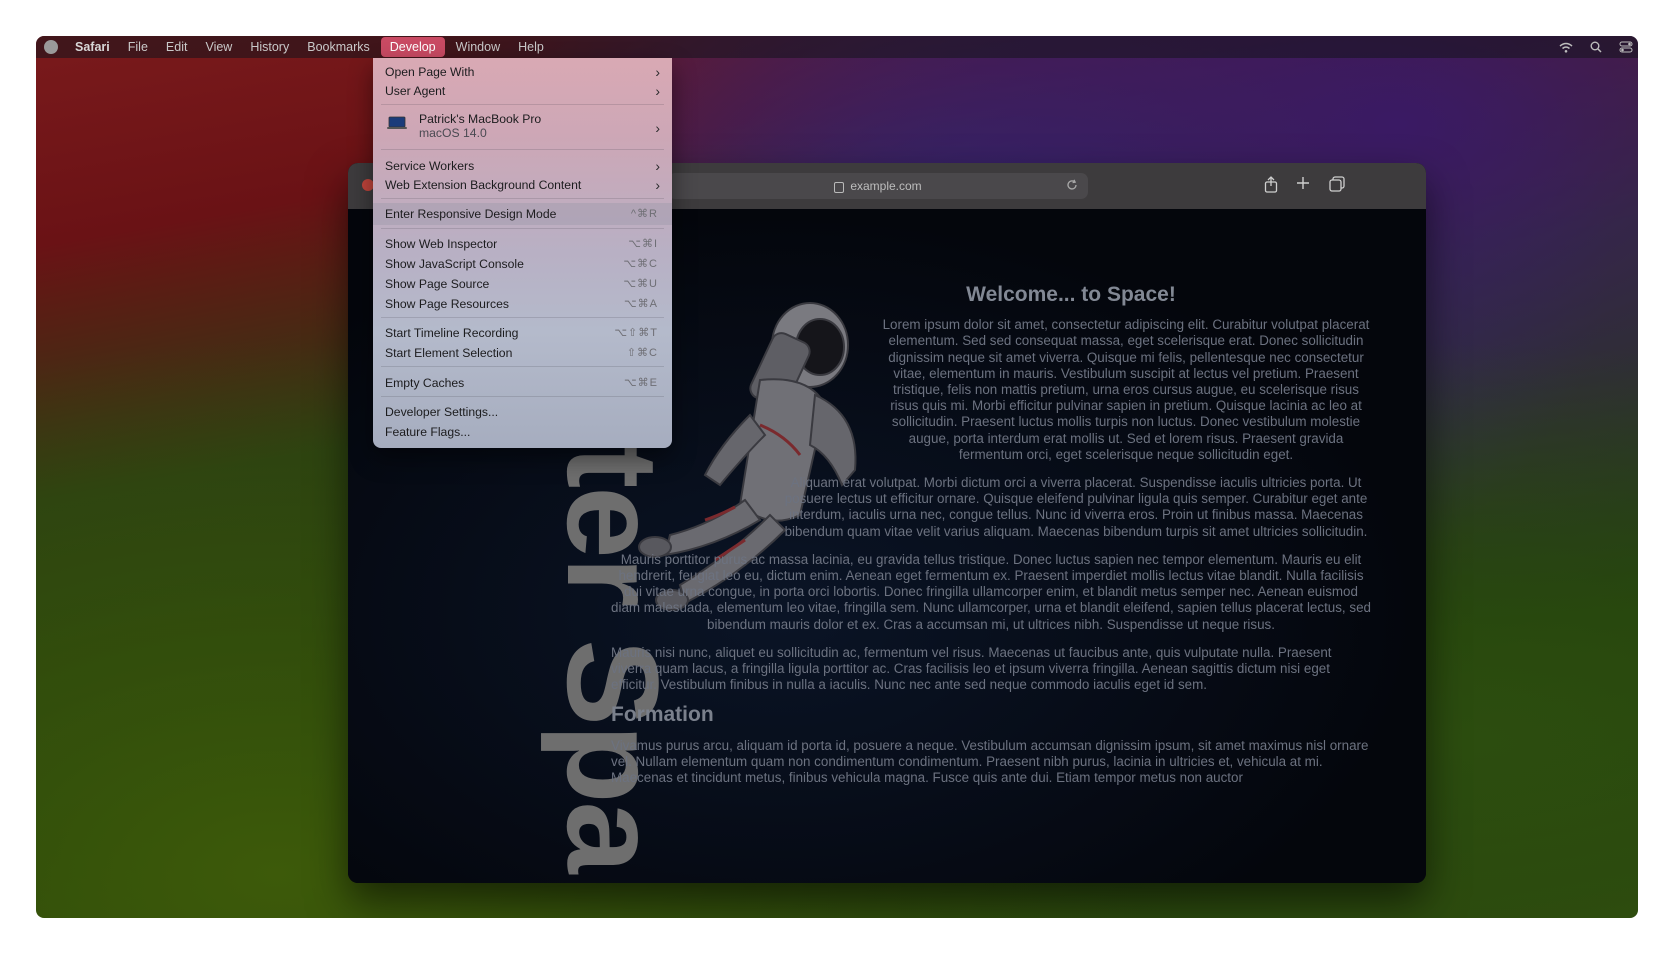 The height and width of the screenshot is (954, 1674). I want to click on lock-icon, so click(839, 187).